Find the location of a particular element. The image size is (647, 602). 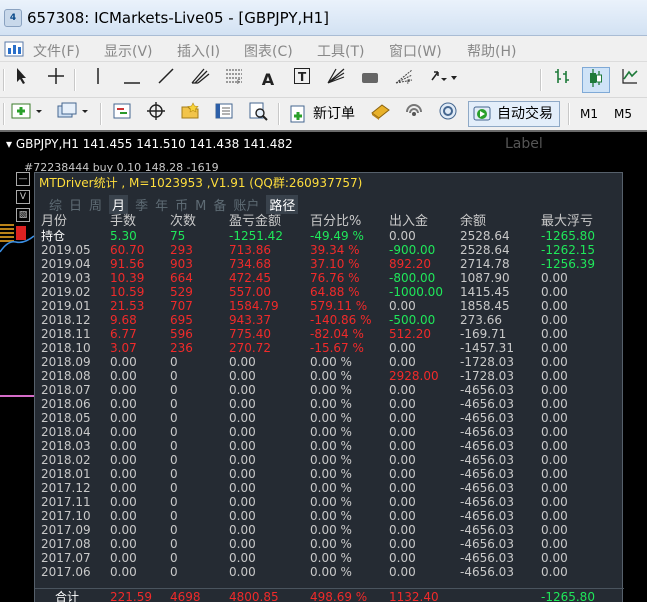

column-header: 月份 is located at coordinates (54, 221).